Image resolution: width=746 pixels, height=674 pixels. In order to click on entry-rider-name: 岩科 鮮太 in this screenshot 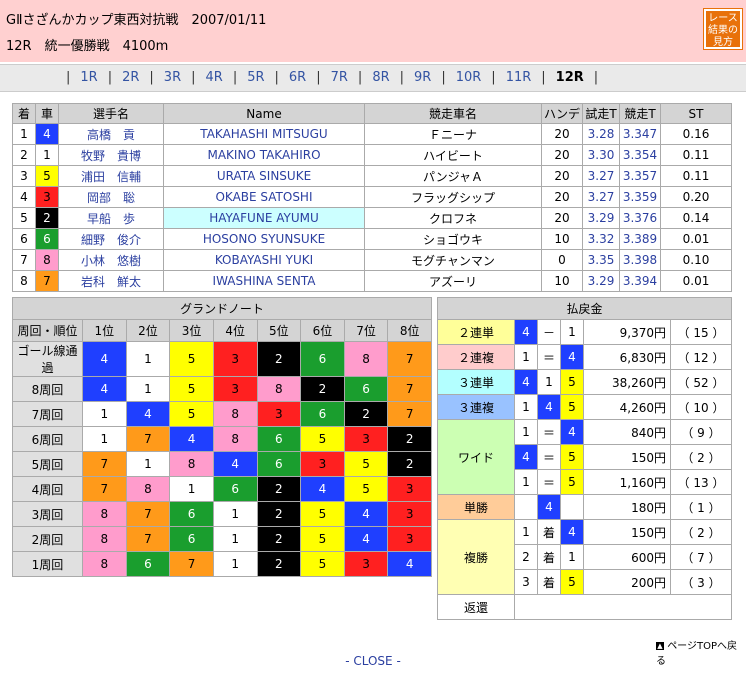, I will do `click(111, 281)`.